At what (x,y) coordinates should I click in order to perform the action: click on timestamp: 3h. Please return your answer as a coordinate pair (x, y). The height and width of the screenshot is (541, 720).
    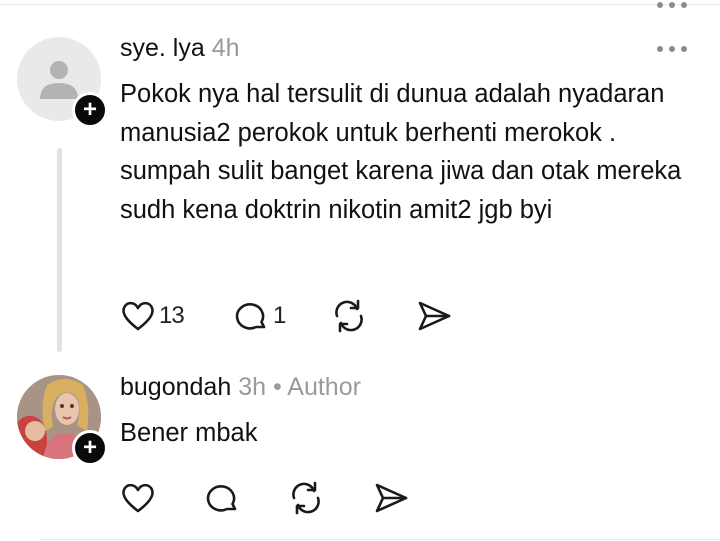
    Looking at the image, I should click on (252, 387).